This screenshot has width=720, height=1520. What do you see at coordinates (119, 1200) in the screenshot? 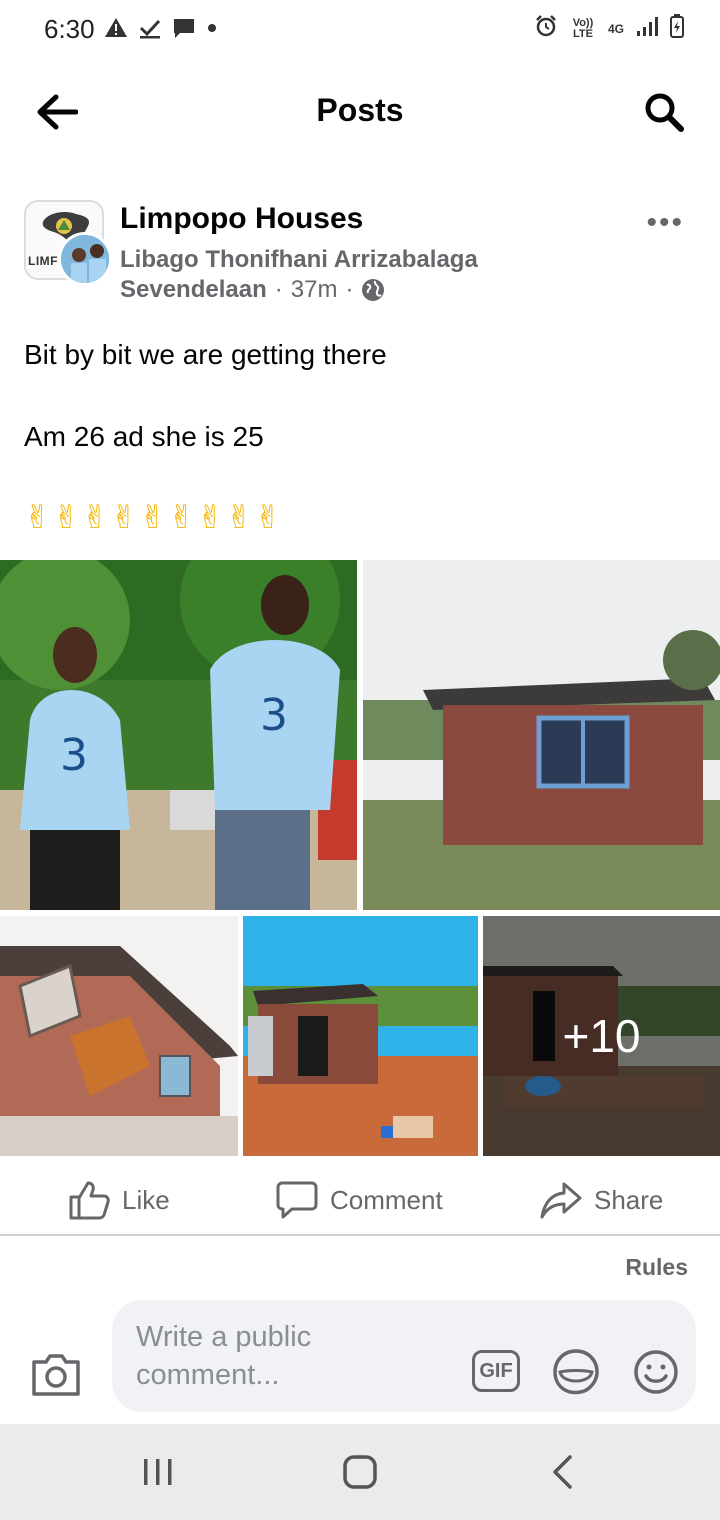
I see `like-button: Like` at bounding box center [119, 1200].